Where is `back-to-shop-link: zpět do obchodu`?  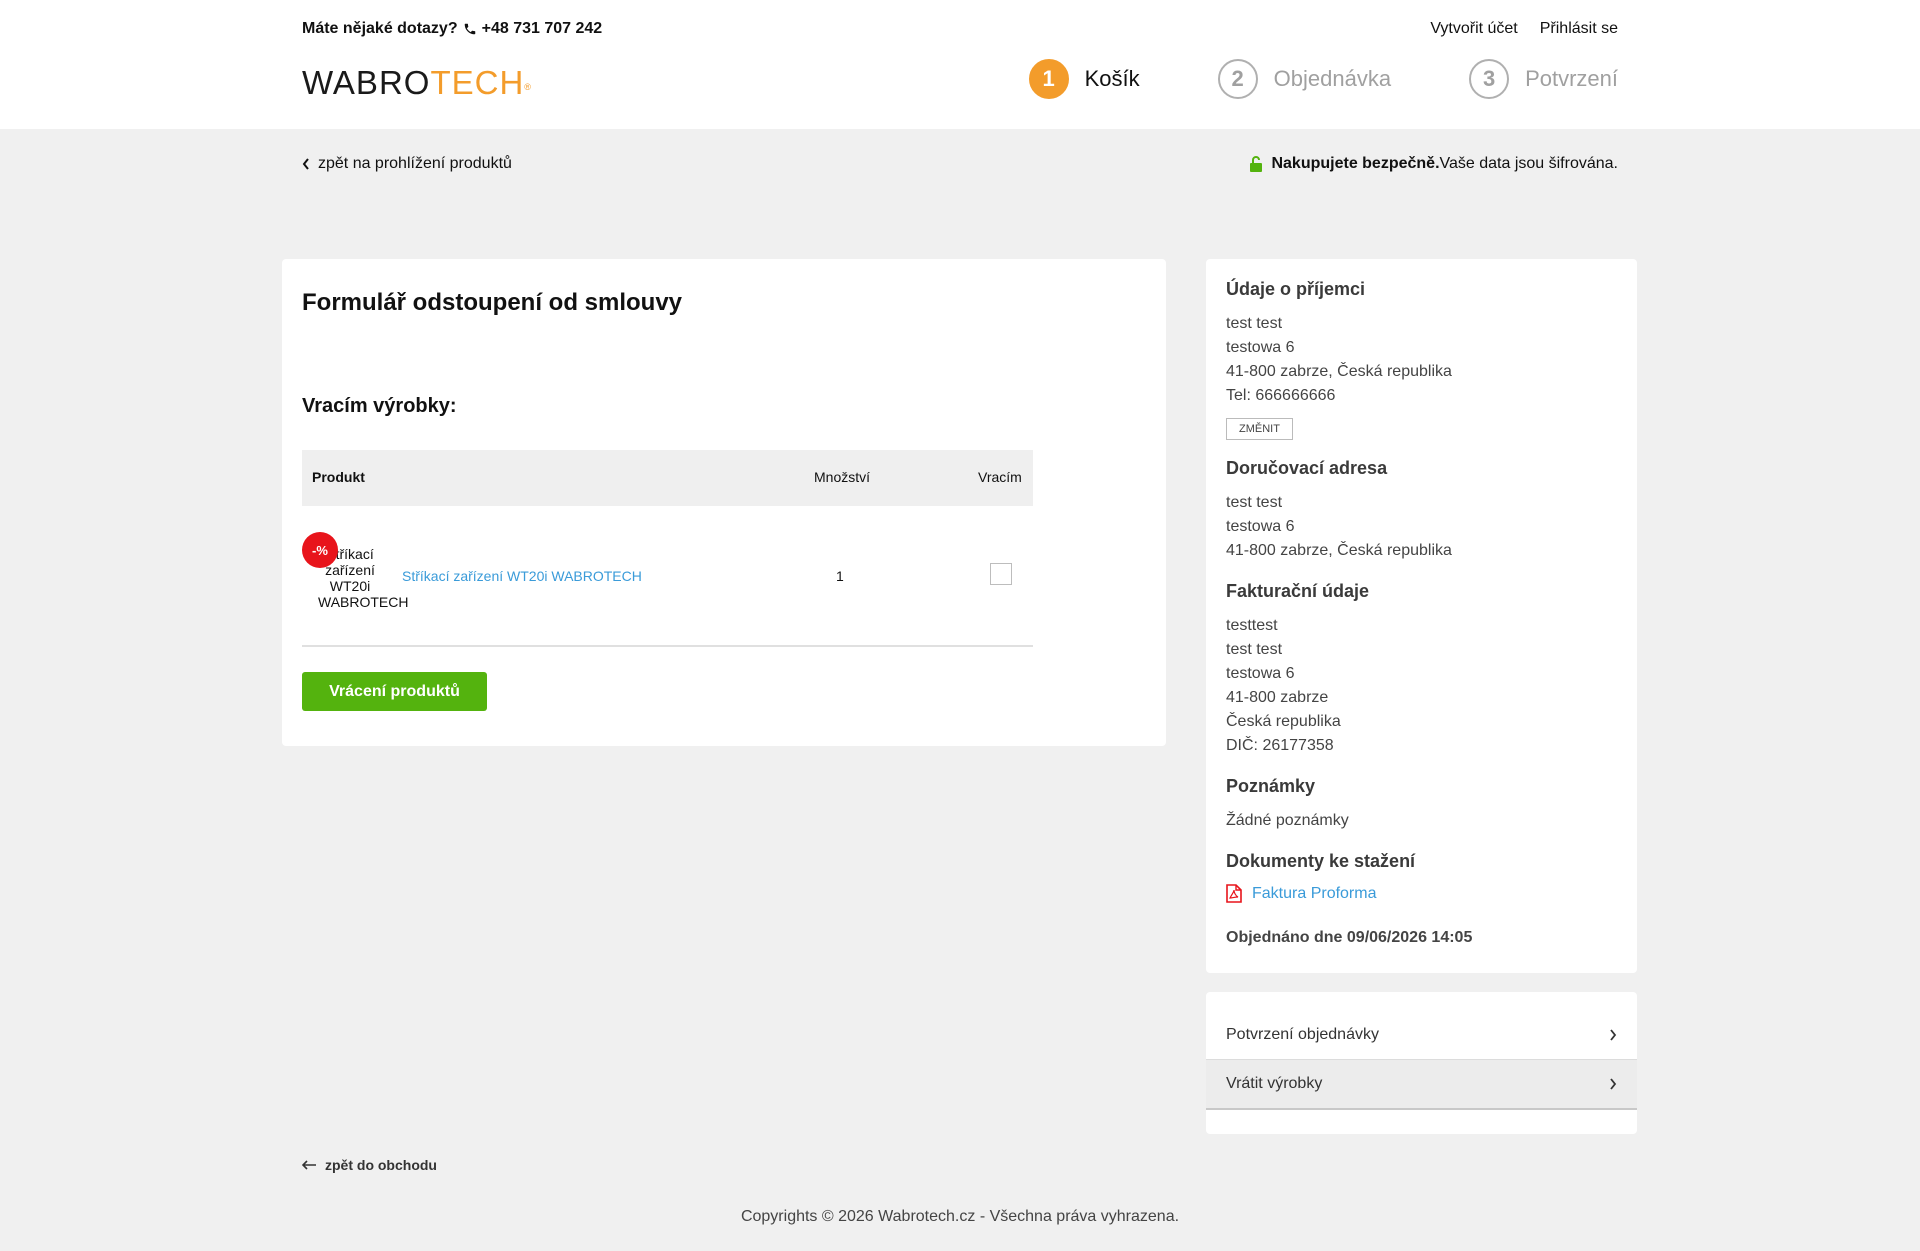
back-to-shop-link: zpět do obchodu is located at coordinates (369, 1165).